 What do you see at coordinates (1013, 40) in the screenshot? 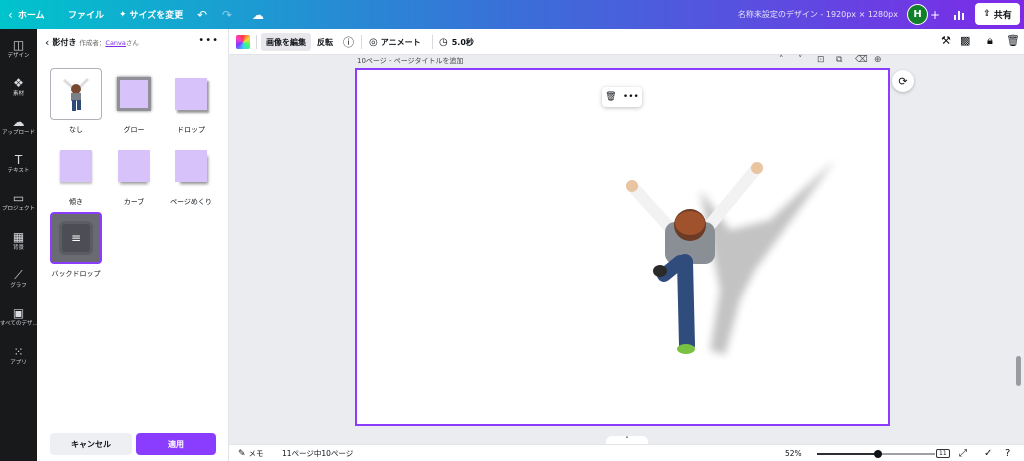
I see `trash-icon: 🗑︎` at bounding box center [1013, 40].